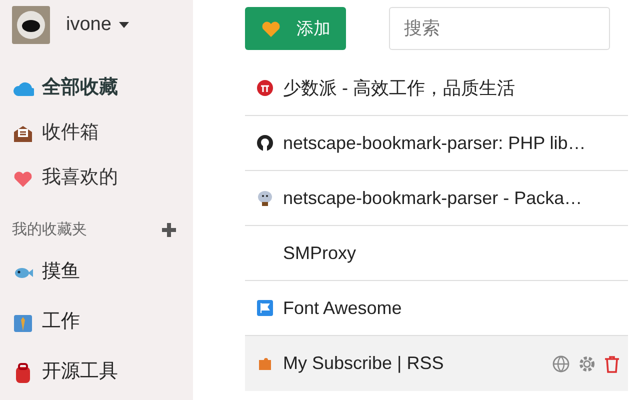  Describe the element at coordinates (124, 25) in the screenshot. I see `caret-icon` at that location.